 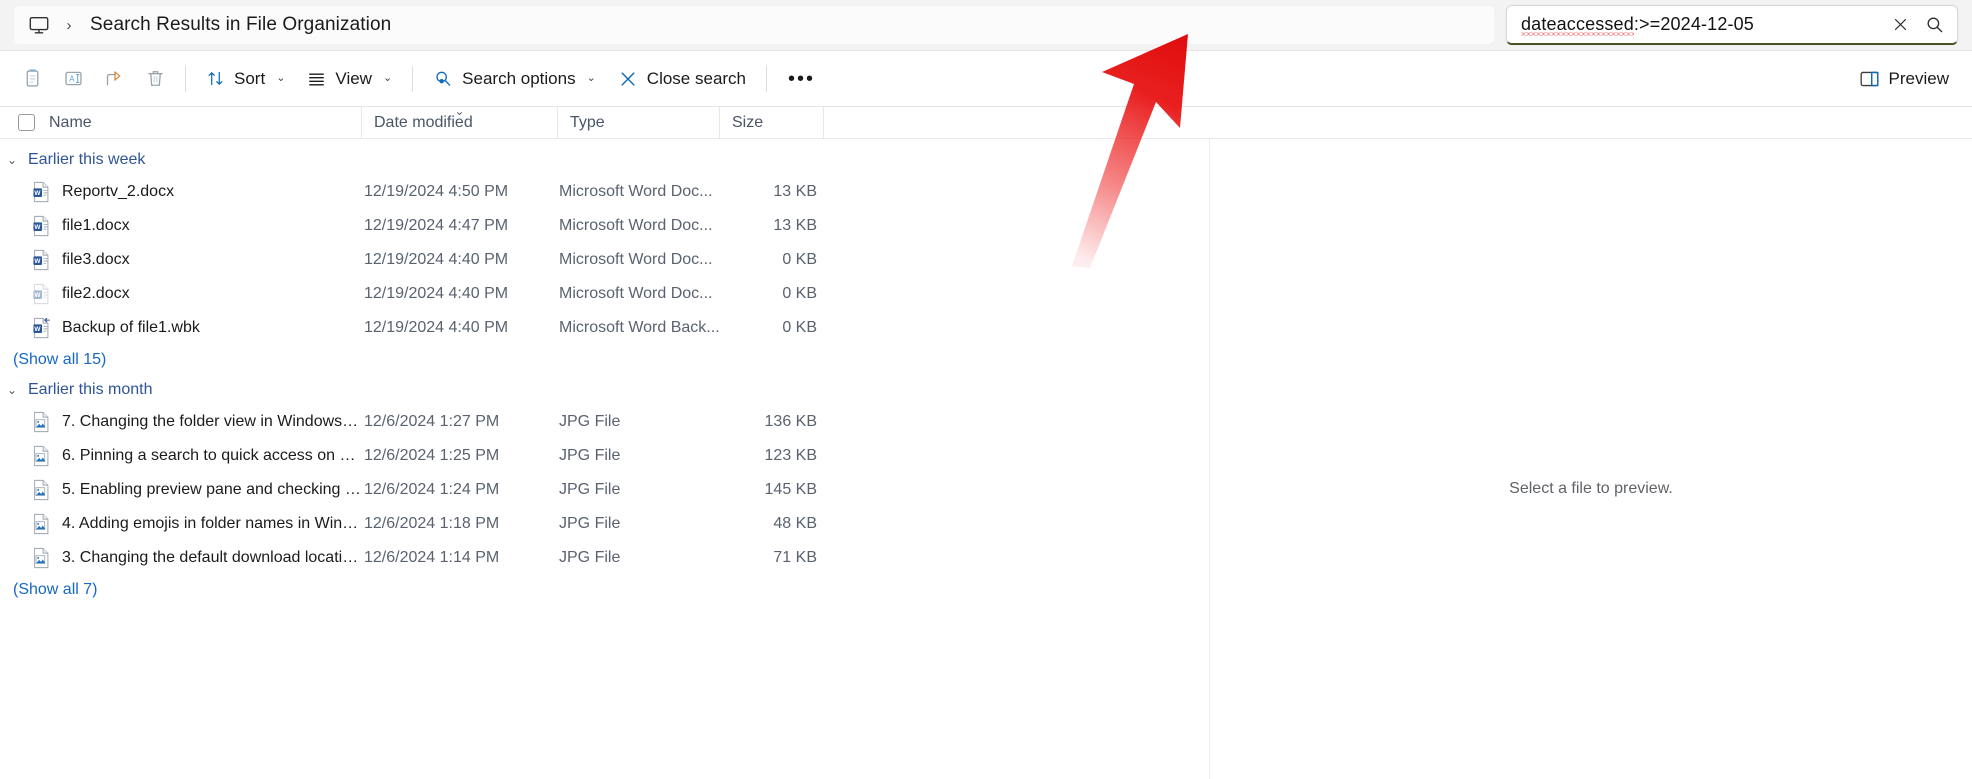 I want to click on address-bar: › Search Results in File Organization, so click(x=754, y=25).